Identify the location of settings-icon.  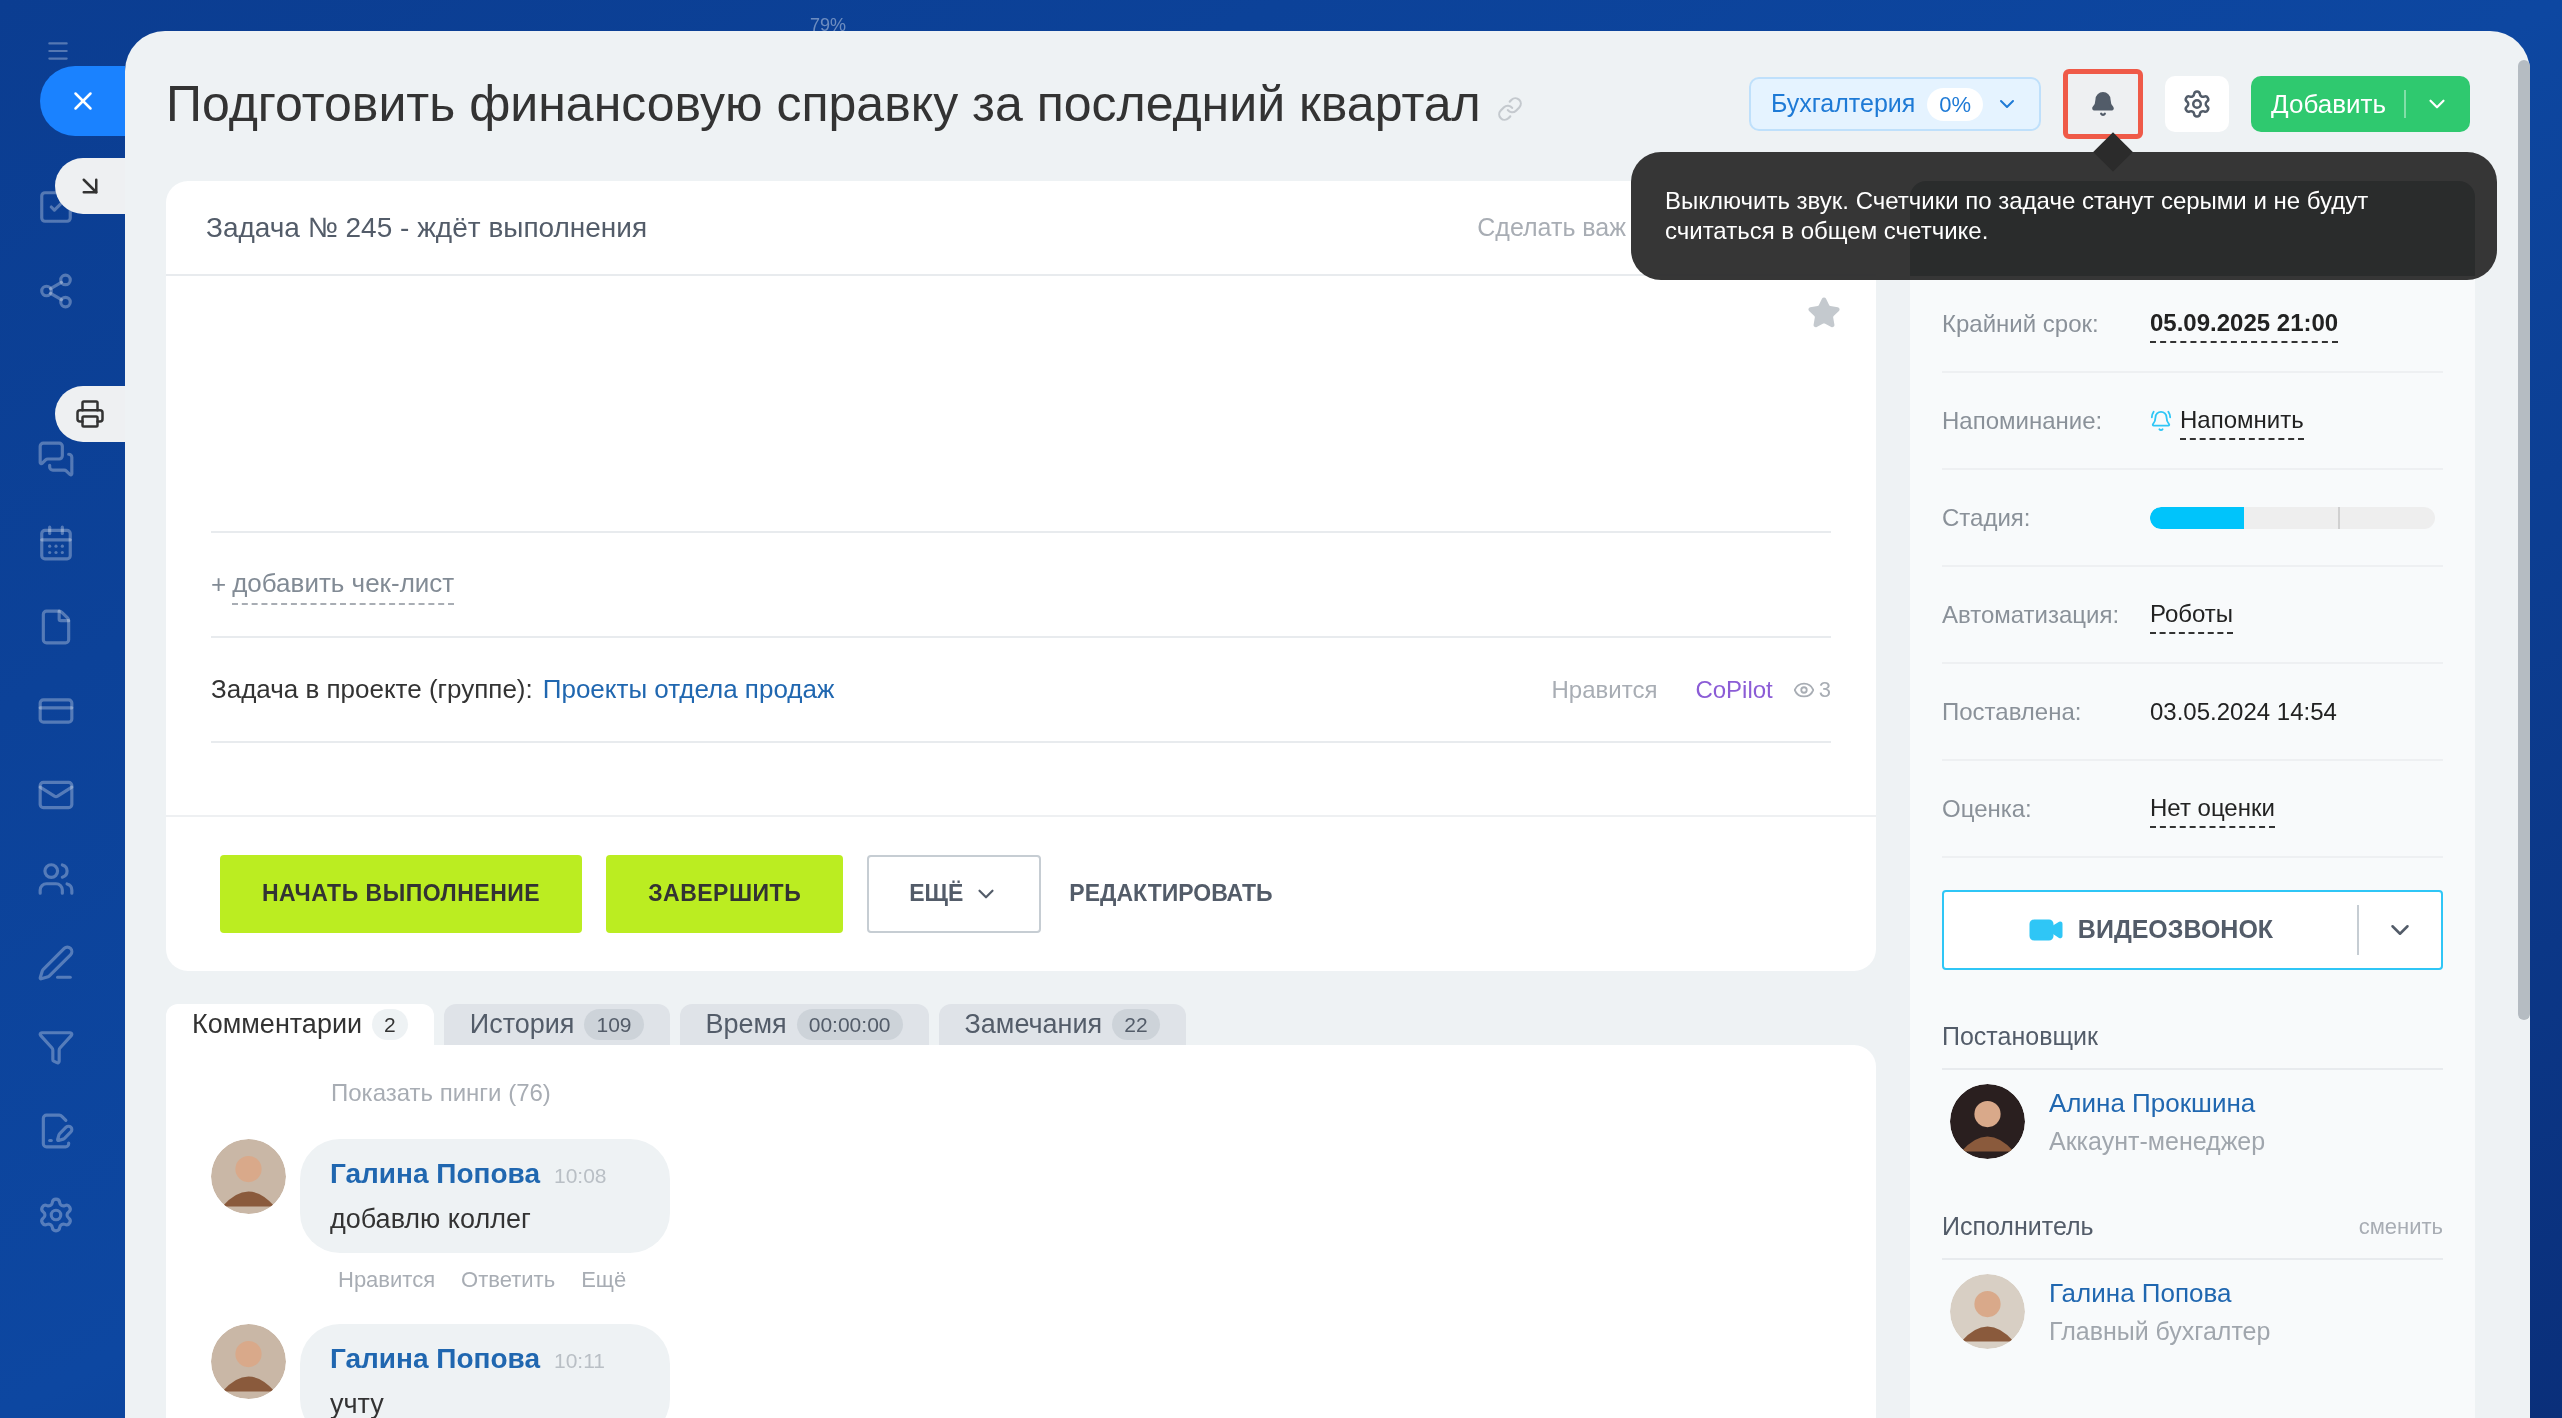
(2197, 104).